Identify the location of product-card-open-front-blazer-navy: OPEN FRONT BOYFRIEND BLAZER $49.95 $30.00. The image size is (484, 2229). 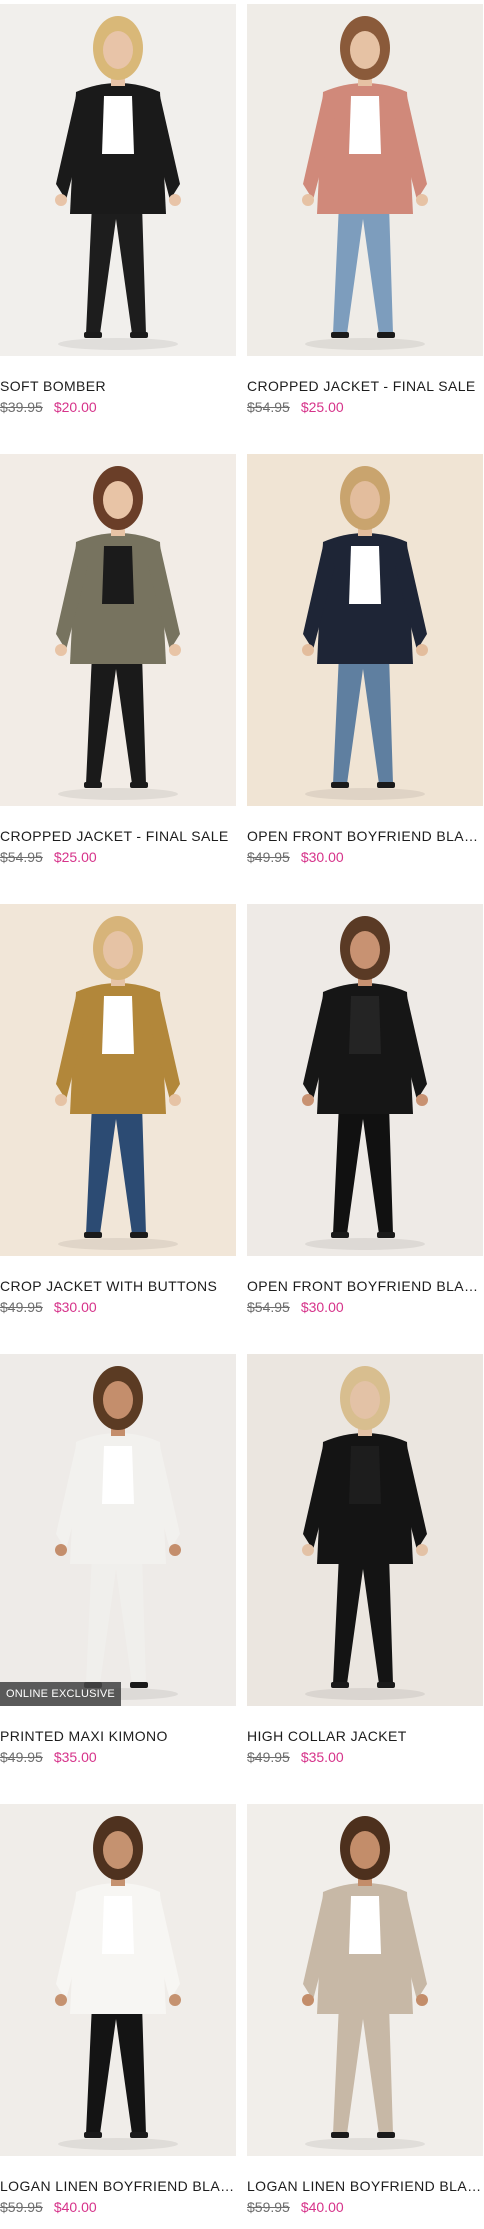
(365, 659).